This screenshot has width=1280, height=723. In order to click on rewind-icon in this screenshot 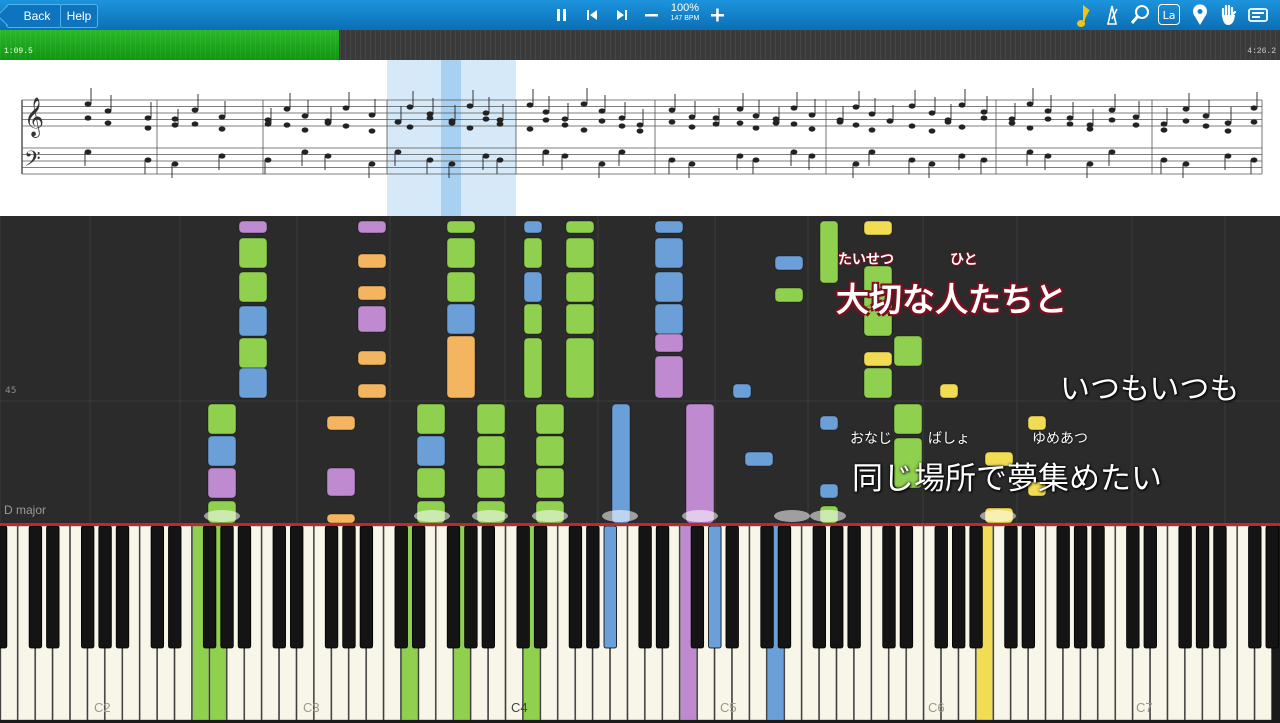, I will do `click(592, 15)`.